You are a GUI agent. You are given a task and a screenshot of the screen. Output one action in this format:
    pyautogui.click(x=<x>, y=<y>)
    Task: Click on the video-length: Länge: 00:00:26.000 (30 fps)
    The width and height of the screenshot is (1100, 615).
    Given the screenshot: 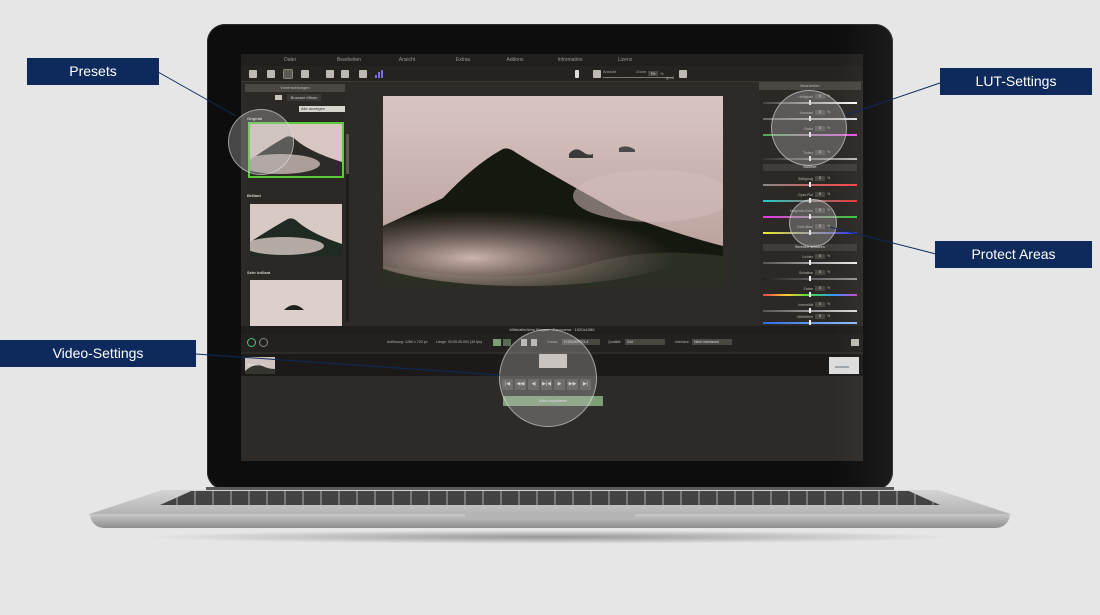 What is the action you would take?
    pyautogui.click(x=459, y=342)
    